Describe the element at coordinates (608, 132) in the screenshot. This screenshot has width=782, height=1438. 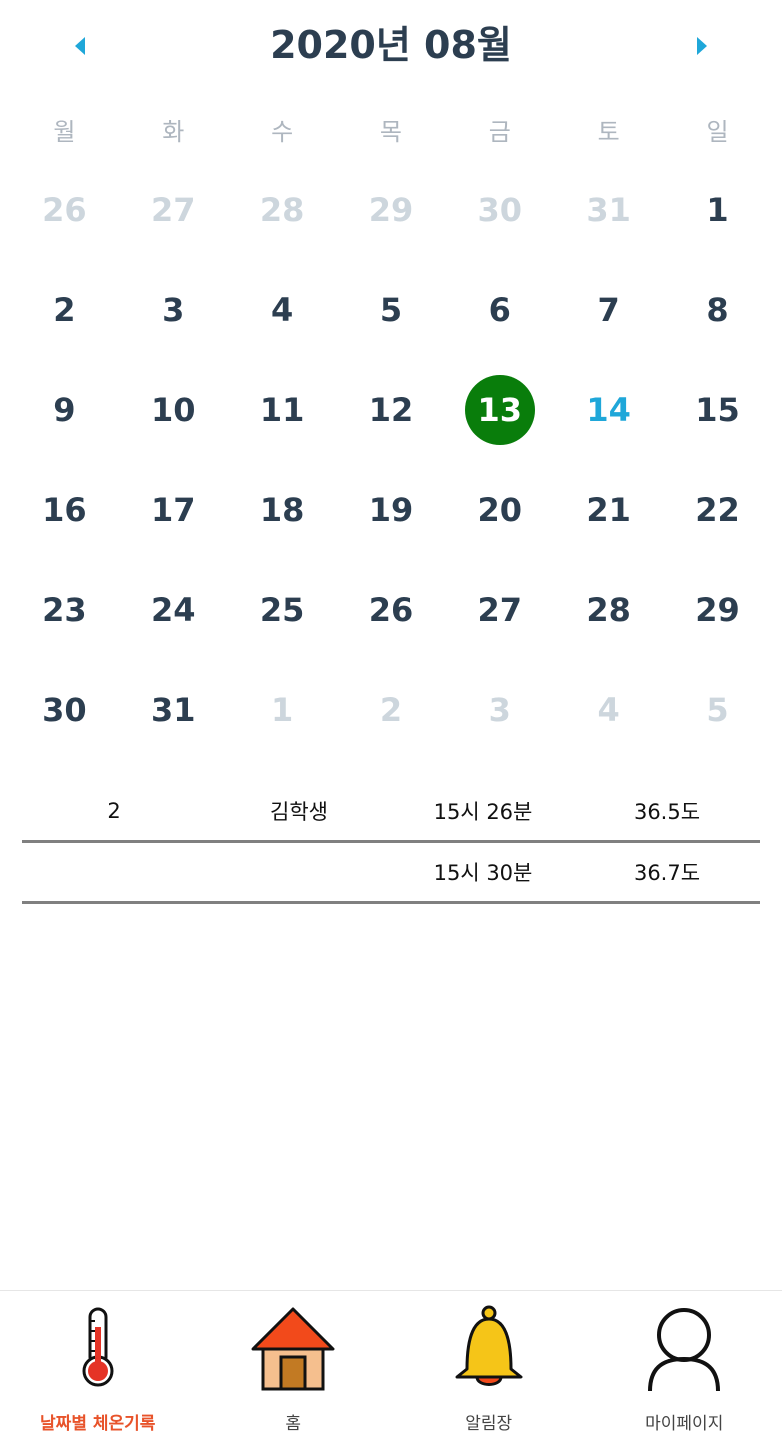
I see `weekday-label: 토` at that location.